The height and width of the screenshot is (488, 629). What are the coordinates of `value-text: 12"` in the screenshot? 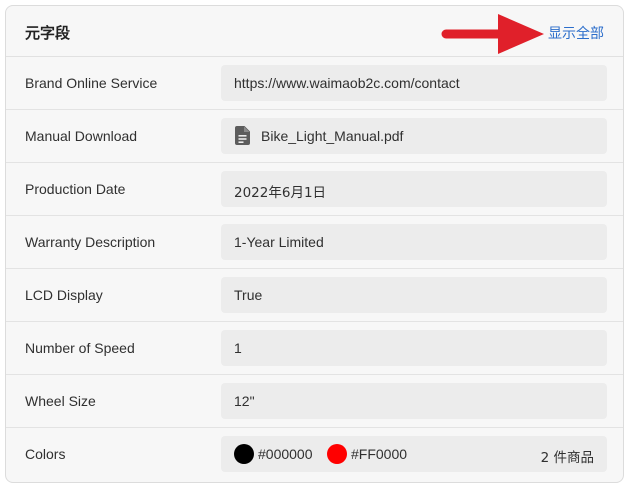 It's located at (244, 401).